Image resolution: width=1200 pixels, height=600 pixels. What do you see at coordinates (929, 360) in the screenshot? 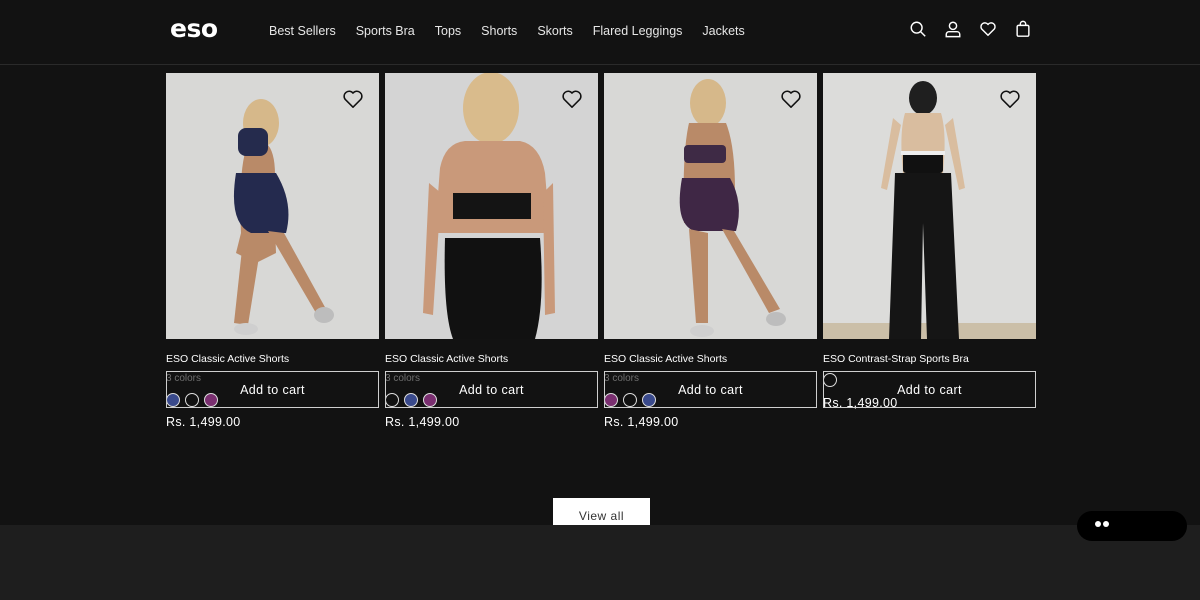
I see `product-title: ESO Contrast-Strap Sports Bra` at bounding box center [929, 360].